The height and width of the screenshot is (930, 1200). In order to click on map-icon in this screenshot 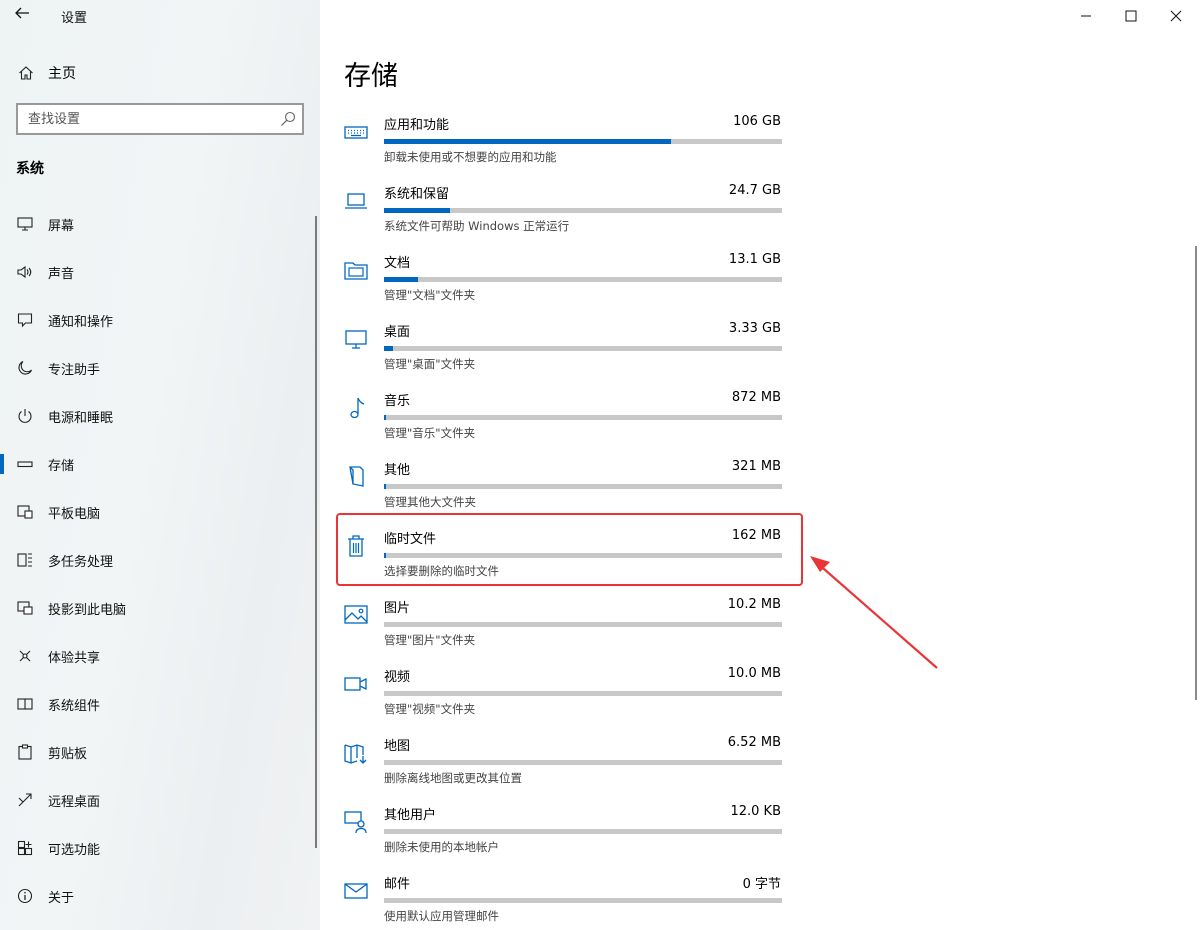, I will do `click(356, 753)`.